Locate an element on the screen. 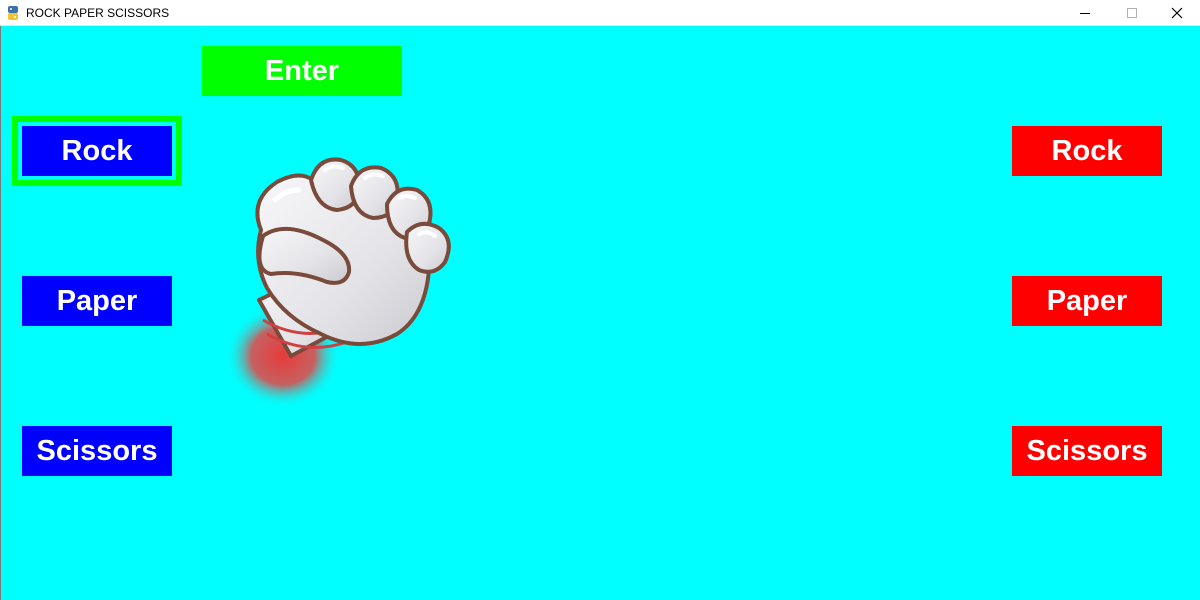 Image resolution: width=1200 pixels, height=600 pixels. minimize-button is located at coordinates (1085, 13).